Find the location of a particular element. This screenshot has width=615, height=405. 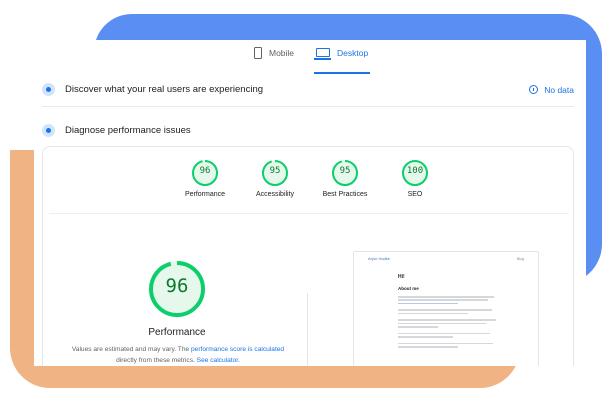

gauge-performance: 96 Performance is located at coordinates (205, 178).